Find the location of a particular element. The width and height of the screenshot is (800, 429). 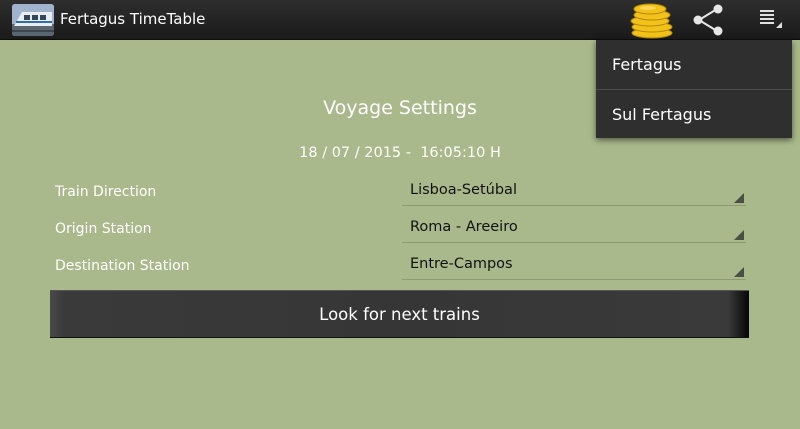

overflow-menu: Fertagus Sul Fertagus is located at coordinates (694, 89).